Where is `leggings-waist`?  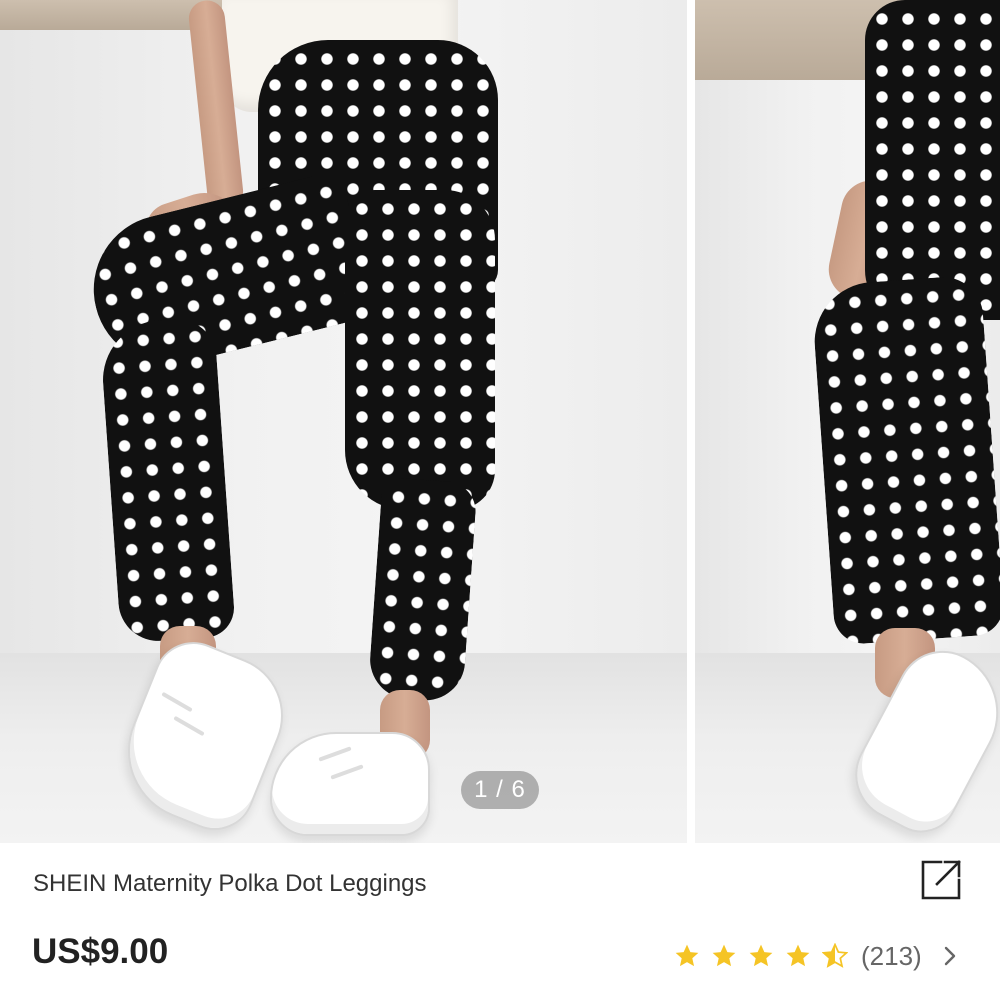 leggings-waist is located at coordinates (932, 160).